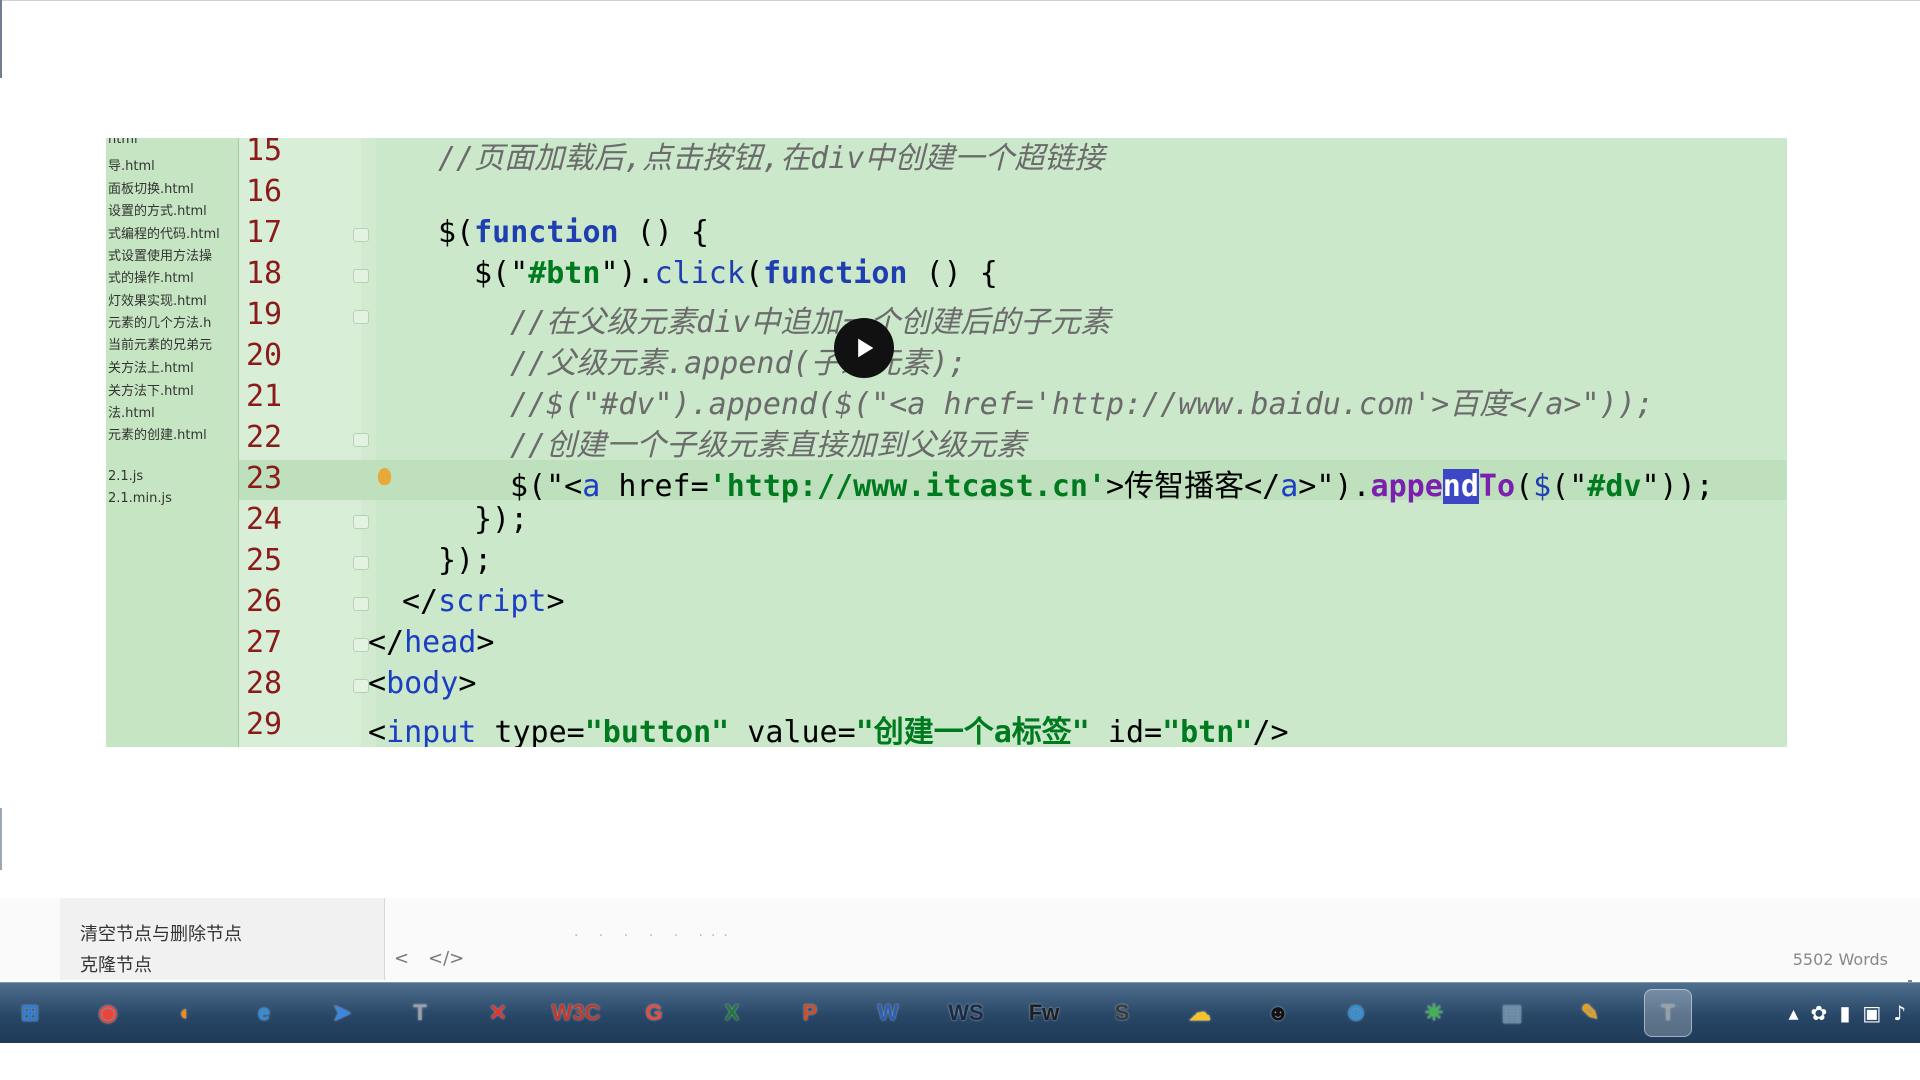  Describe the element at coordinates (732, 1013) in the screenshot. I see `excel-icon: X` at that location.